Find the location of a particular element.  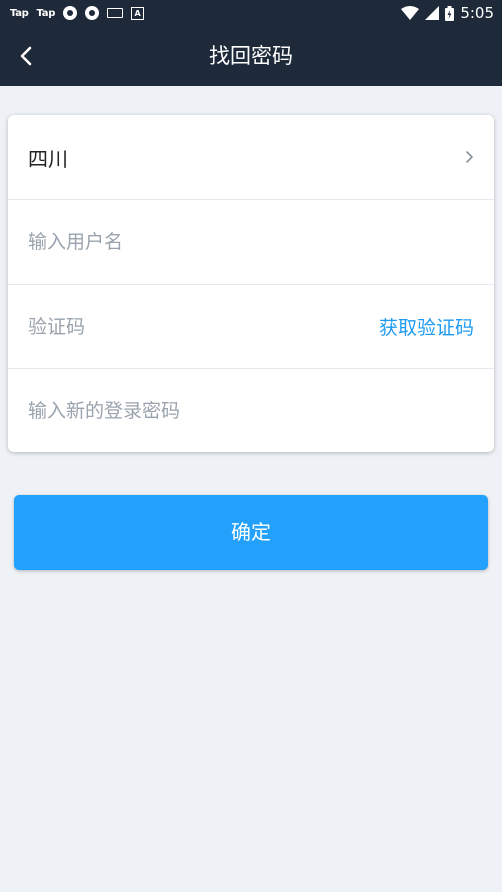

chevron-right-icon is located at coordinates (469, 157).